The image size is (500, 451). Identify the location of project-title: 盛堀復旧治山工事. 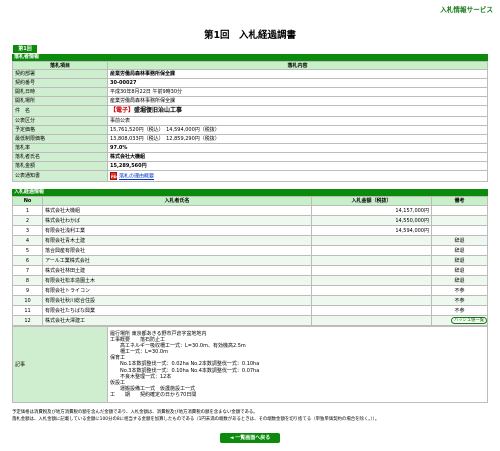
(158, 110).